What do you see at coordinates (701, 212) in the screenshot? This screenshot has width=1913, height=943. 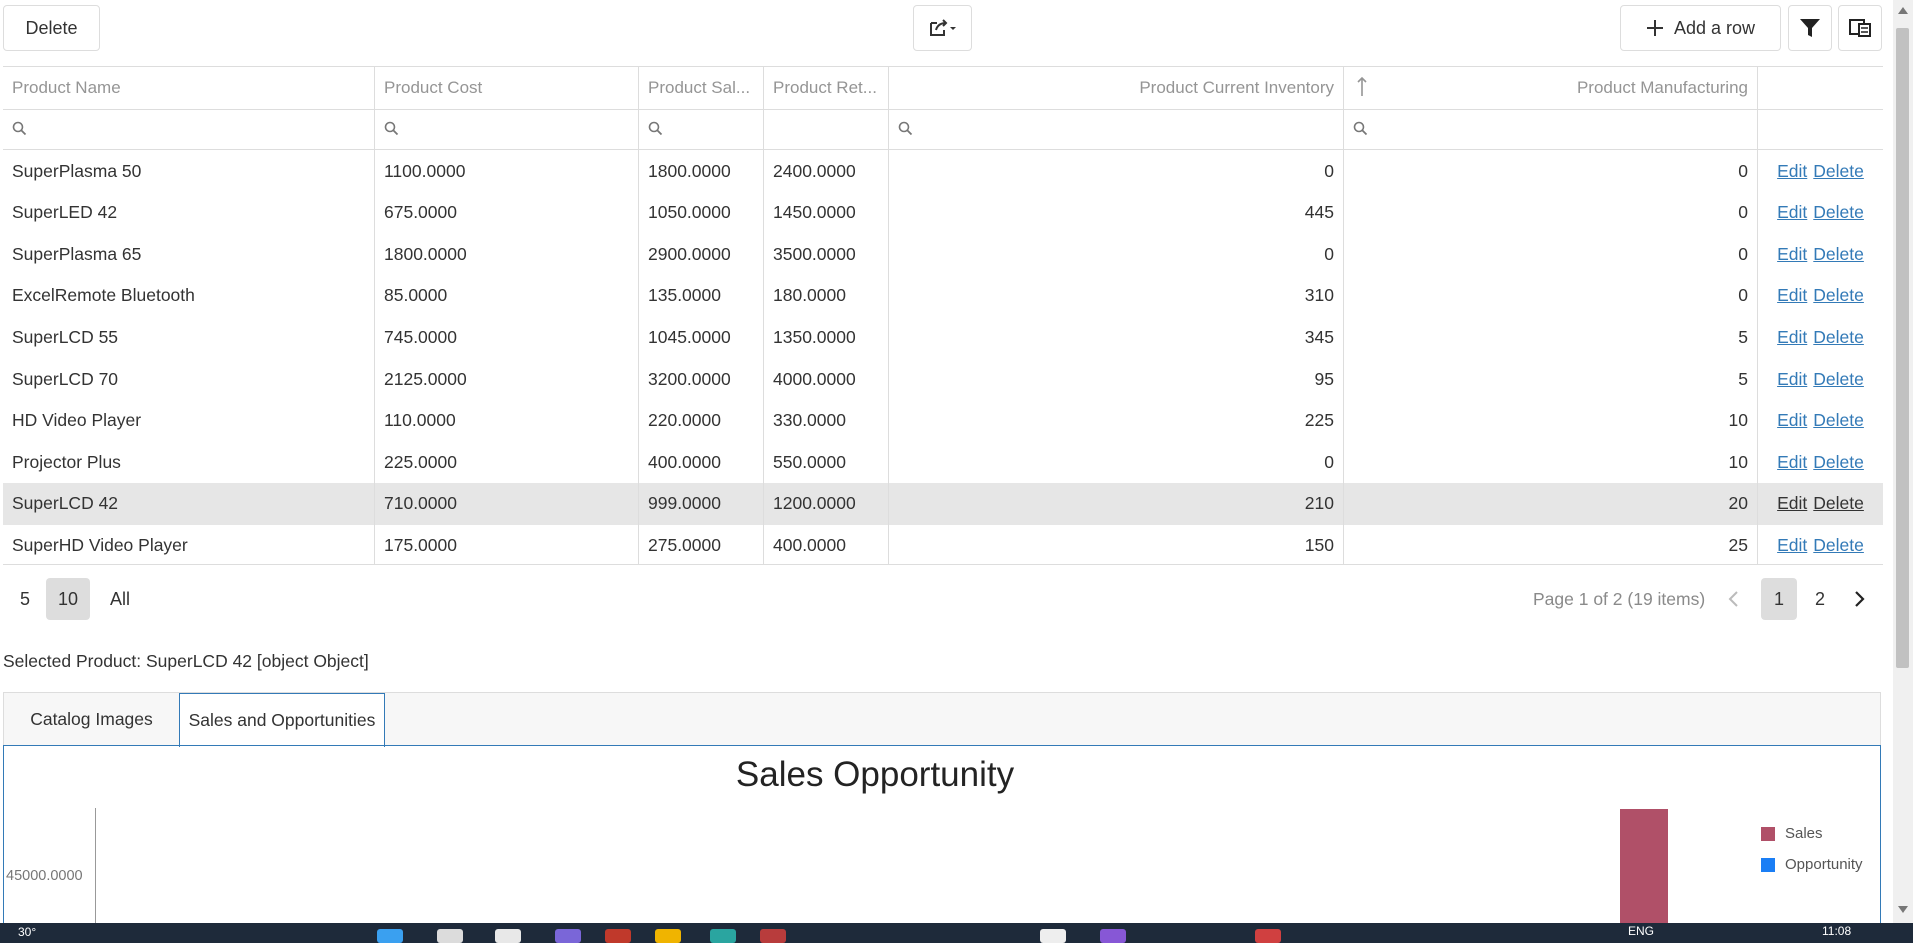 I see `cell-product-sale: 1050.0000` at bounding box center [701, 212].